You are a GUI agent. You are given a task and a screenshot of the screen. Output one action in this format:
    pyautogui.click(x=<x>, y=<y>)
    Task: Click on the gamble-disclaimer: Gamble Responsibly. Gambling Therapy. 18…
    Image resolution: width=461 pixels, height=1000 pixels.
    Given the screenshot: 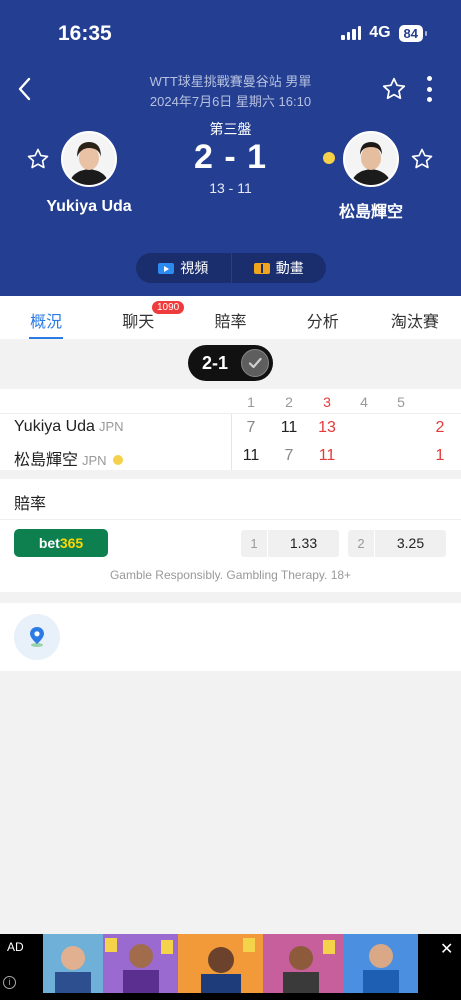 What is the action you would take?
    pyautogui.click(x=230, y=575)
    